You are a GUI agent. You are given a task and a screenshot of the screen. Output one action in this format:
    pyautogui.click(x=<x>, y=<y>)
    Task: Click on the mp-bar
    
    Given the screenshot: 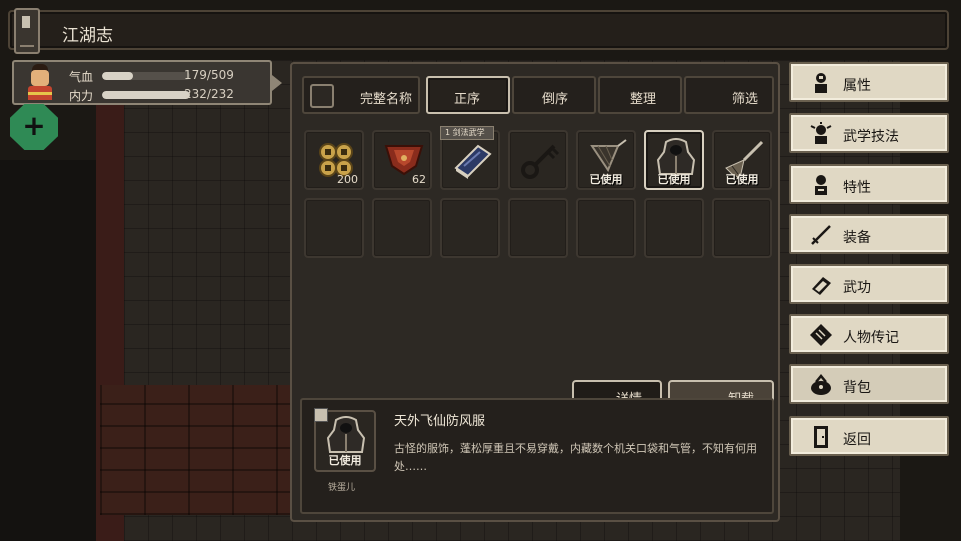 What is the action you would take?
    pyautogui.click(x=146, y=95)
    